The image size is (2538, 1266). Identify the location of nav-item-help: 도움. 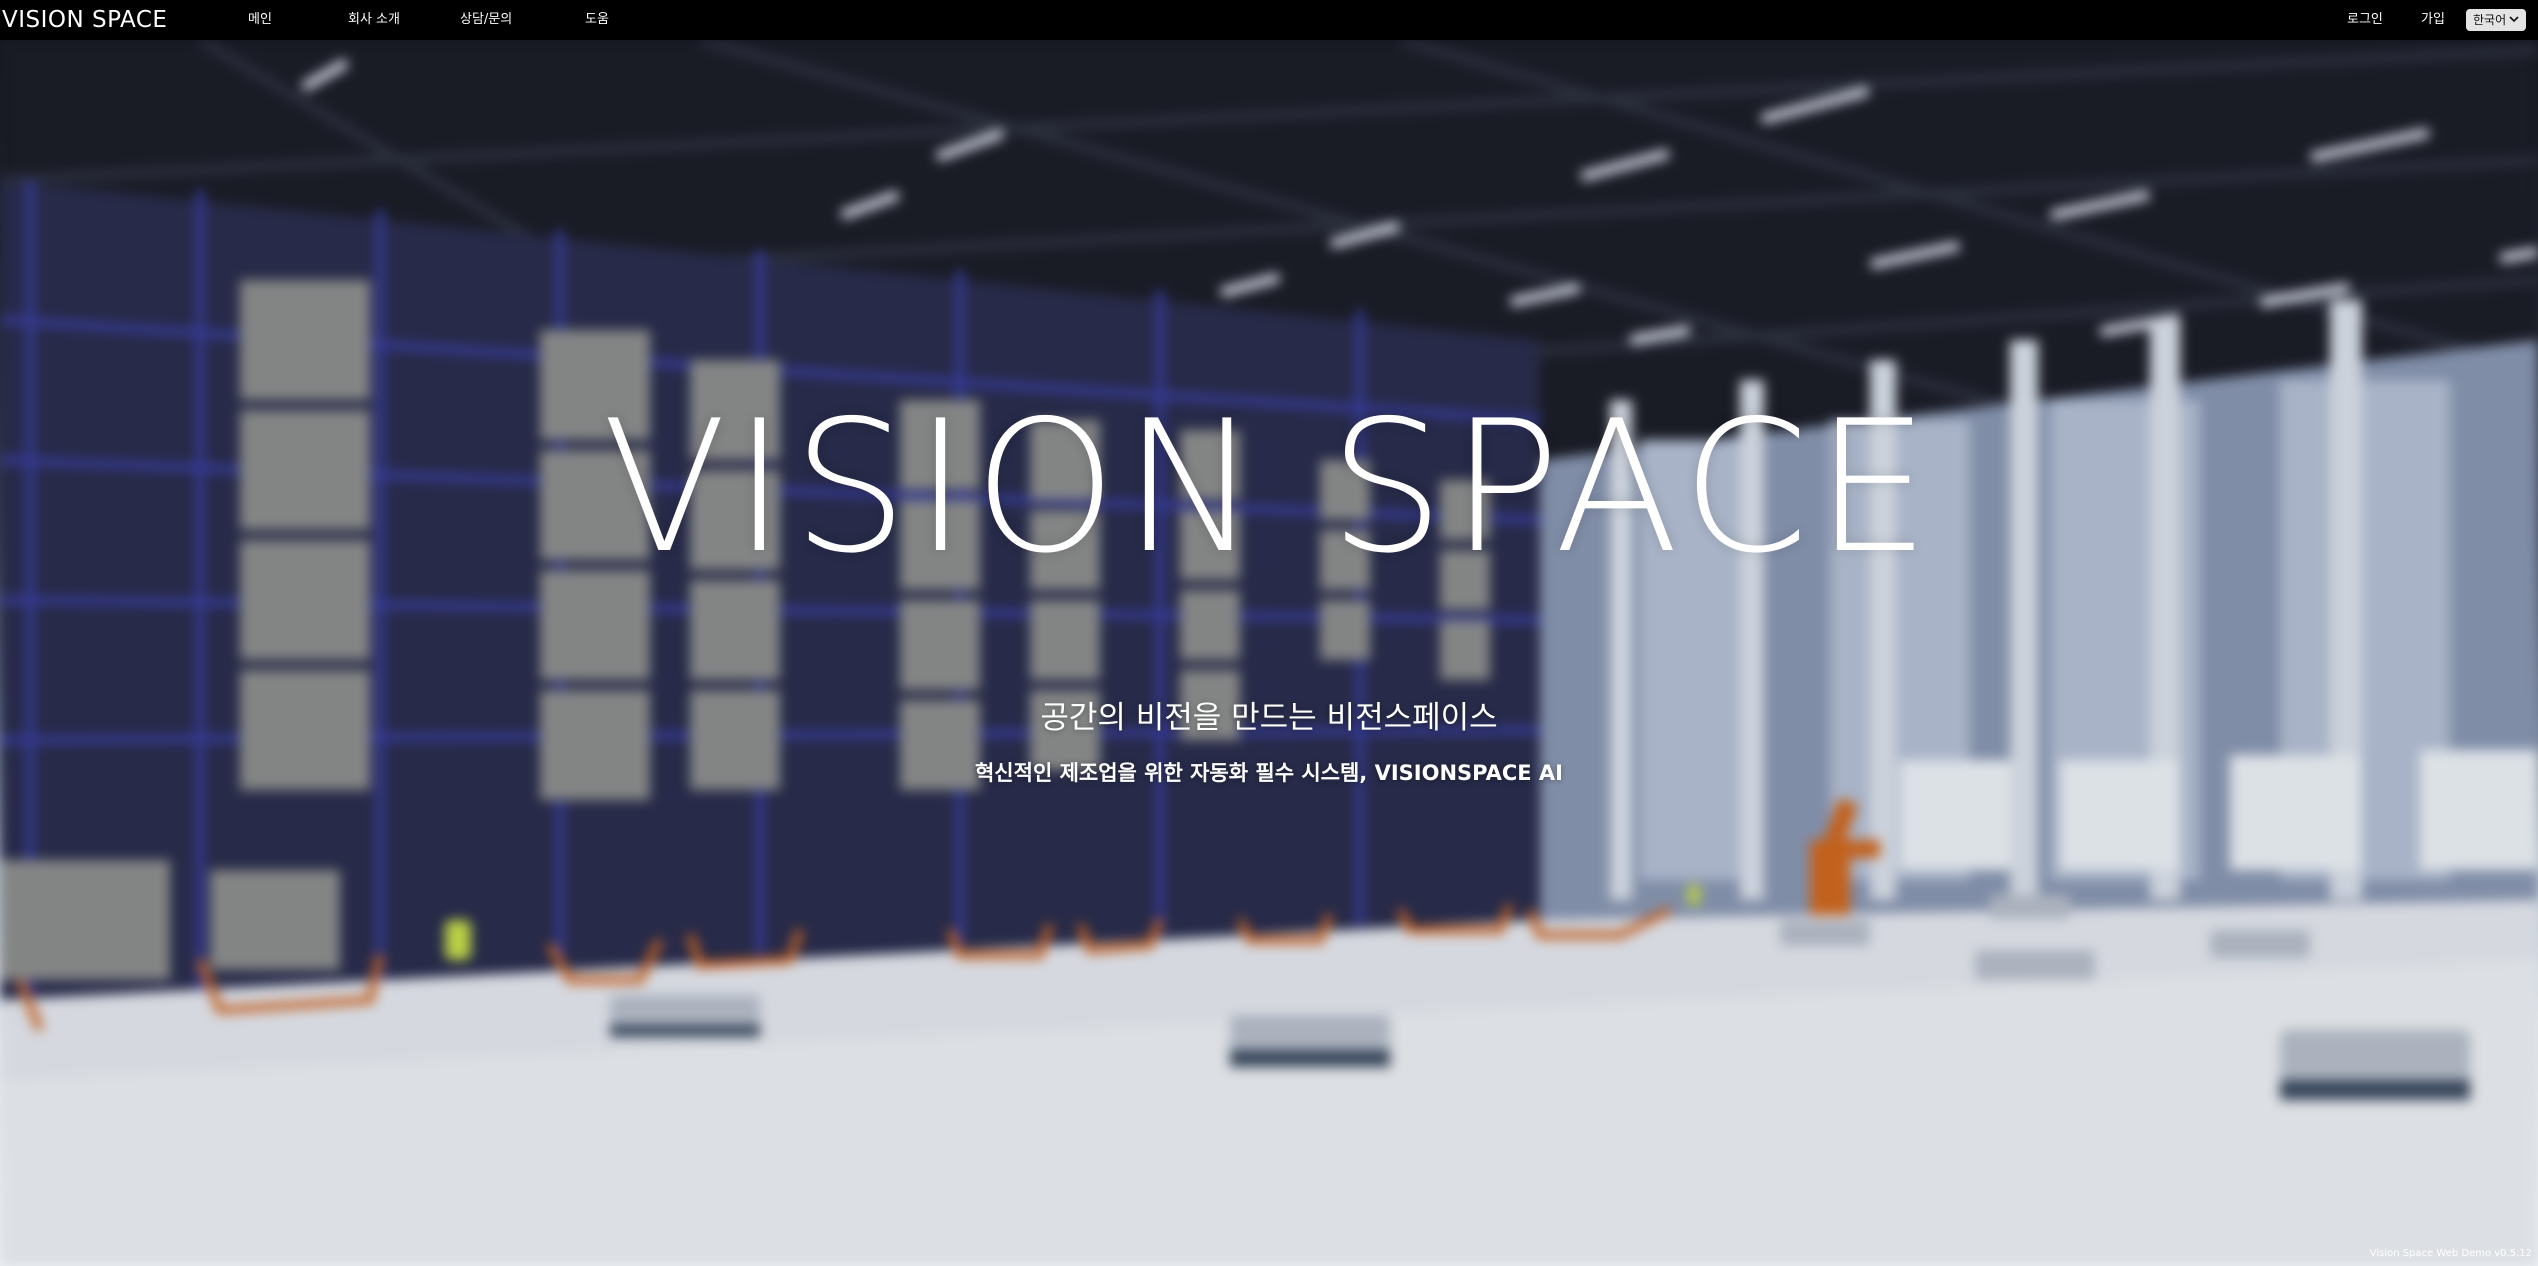
(597, 20).